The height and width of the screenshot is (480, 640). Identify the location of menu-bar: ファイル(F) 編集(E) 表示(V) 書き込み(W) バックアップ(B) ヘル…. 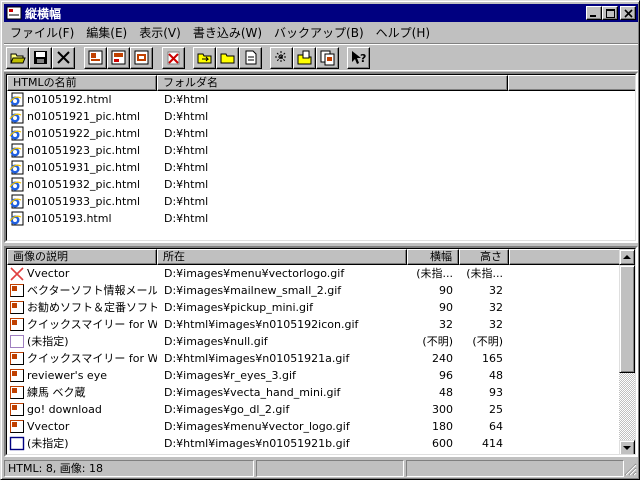
(321, 32).